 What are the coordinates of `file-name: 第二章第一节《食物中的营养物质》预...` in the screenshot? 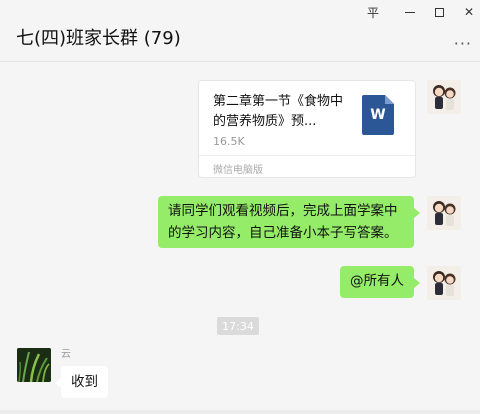 It's located at (278, 111).